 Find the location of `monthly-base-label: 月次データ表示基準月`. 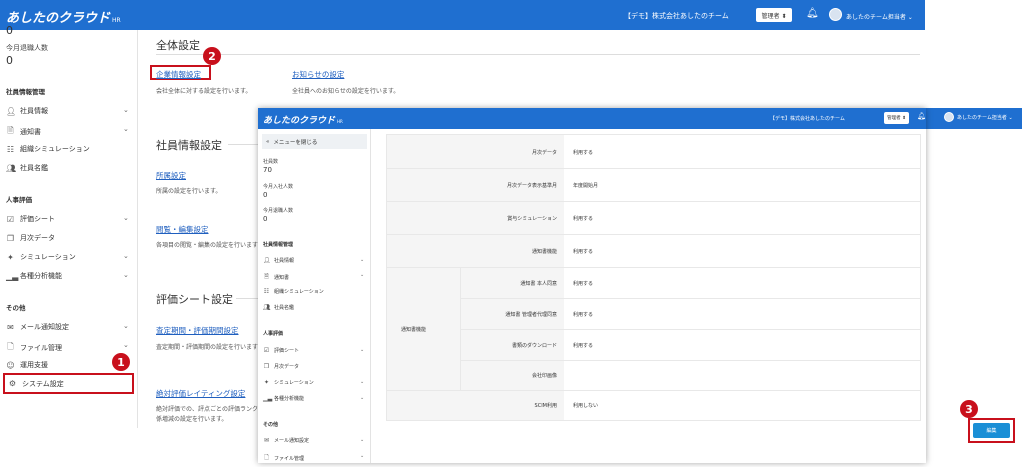

monthly-base-label: 月次データ表示基準月 is located at coordinates (531, 186).